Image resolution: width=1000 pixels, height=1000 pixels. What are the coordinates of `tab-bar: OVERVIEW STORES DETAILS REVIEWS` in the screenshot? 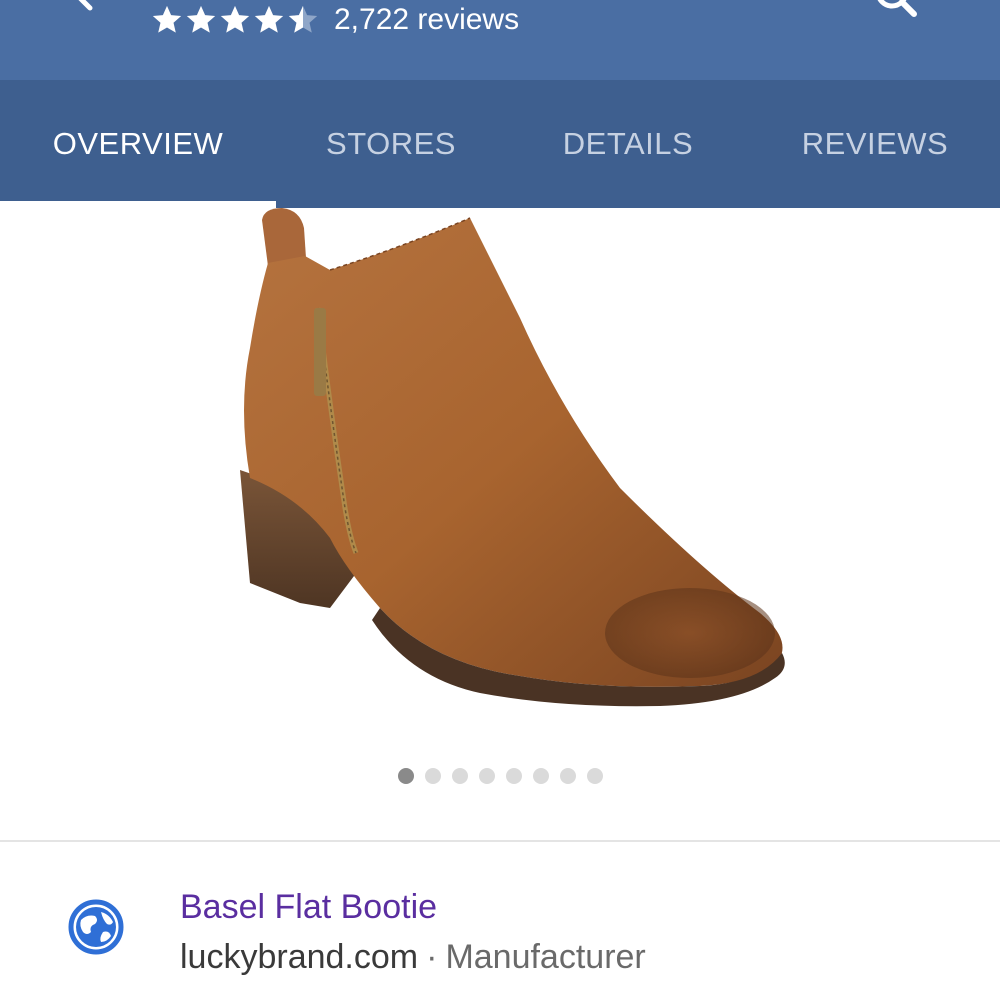 It's located at (500, 144).